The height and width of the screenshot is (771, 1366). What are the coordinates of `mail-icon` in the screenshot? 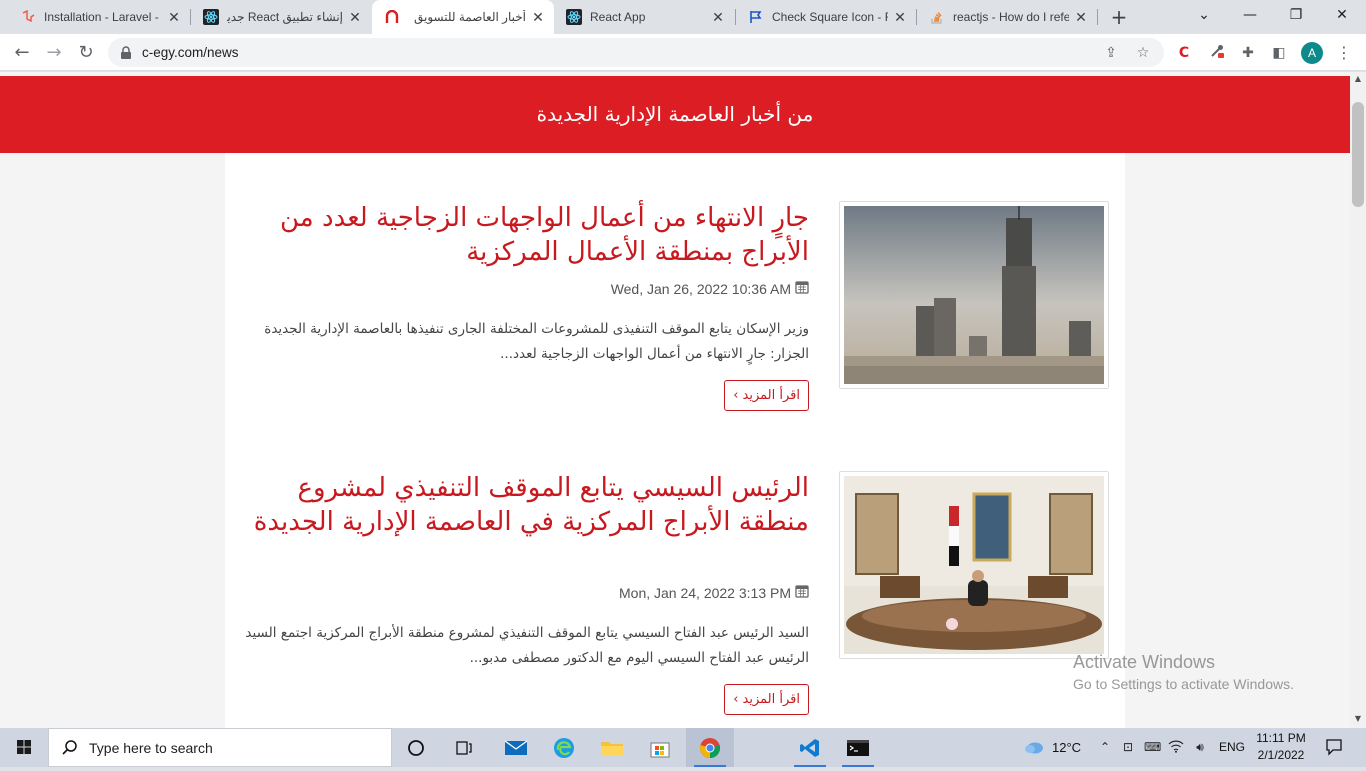 It's located at (516, 747).